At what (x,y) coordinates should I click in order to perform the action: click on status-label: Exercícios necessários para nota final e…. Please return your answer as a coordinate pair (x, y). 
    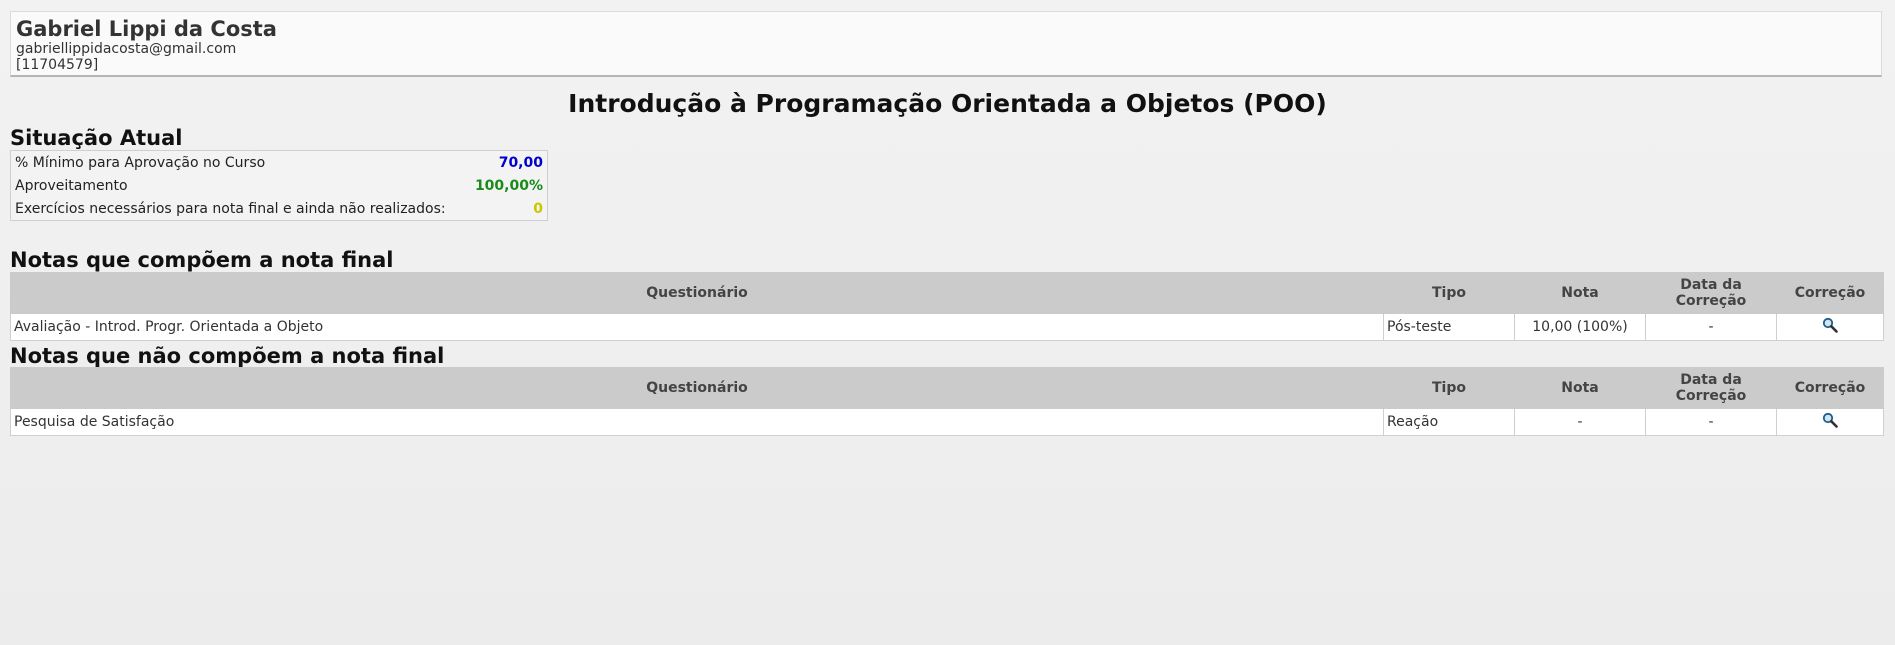
    Looking at the image, I should click on (230, 208).